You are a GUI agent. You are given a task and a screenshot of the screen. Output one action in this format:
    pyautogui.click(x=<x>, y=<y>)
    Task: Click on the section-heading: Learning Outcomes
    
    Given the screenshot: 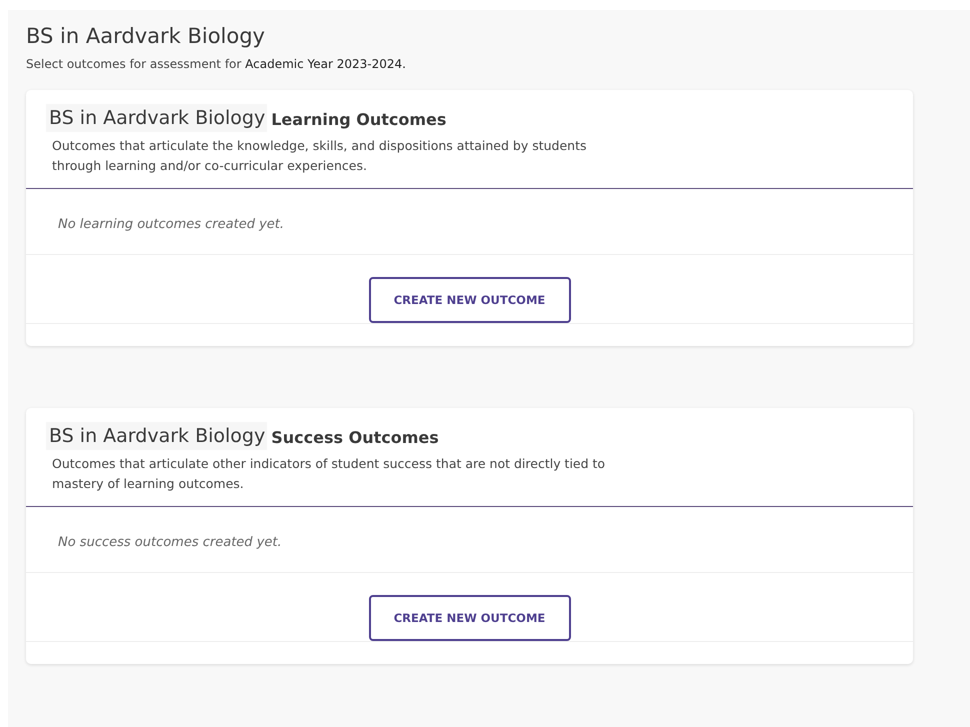 What is the action you would take?
    pyautogui.click(x=358, y=119)
    